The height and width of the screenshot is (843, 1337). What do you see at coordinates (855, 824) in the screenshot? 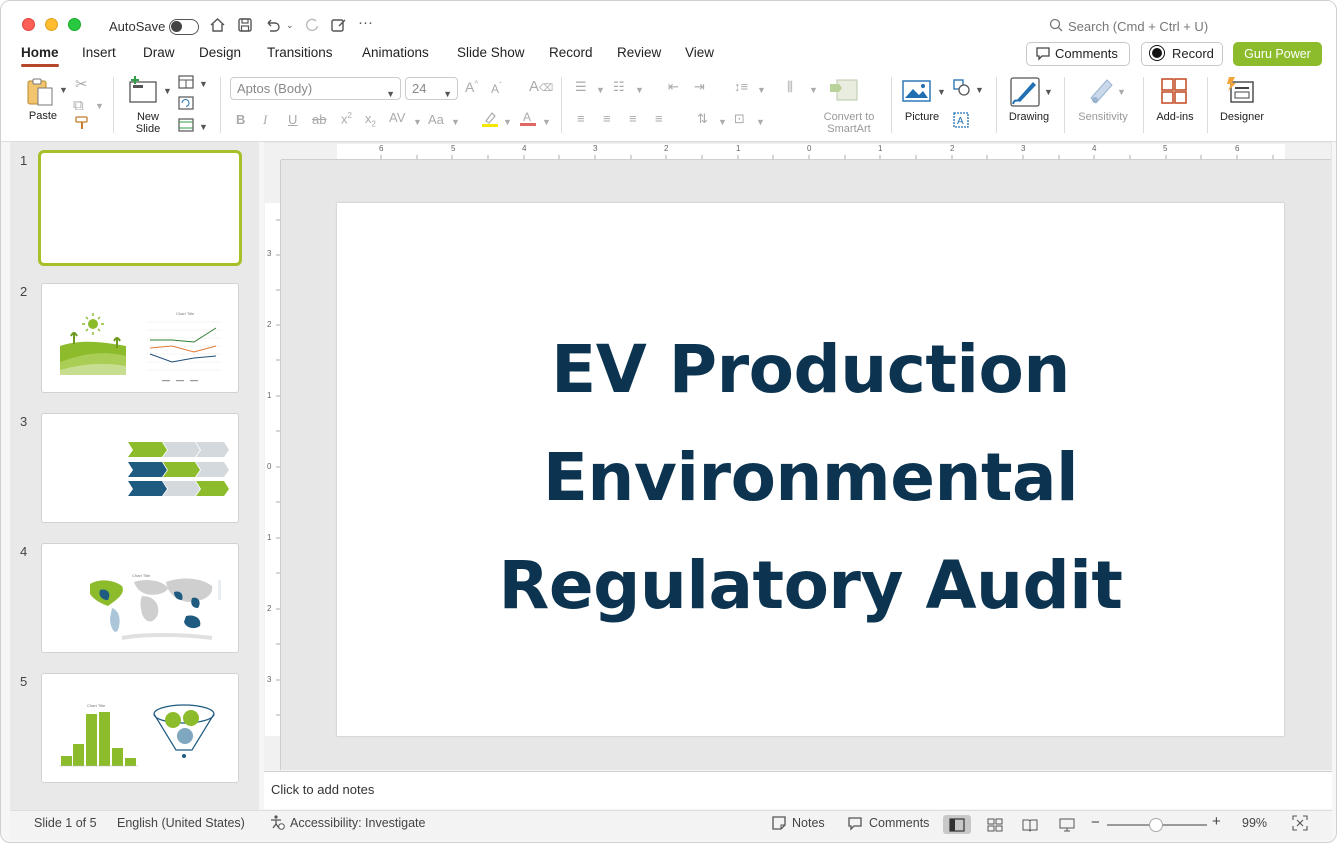
I see `comment-icon` at bounding box center [855, 824].